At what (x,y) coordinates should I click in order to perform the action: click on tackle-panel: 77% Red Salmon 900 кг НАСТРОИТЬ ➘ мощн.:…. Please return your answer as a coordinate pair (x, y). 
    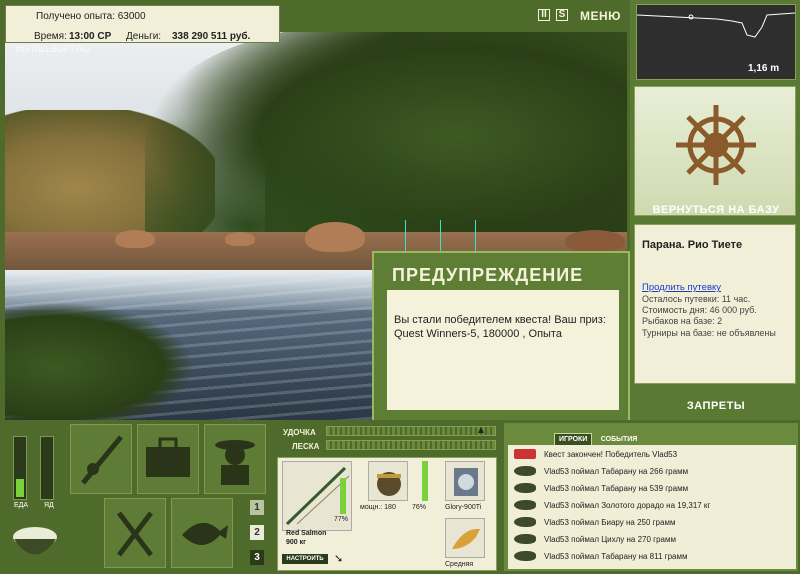
    Looking at the image, I should click on (387, 514).